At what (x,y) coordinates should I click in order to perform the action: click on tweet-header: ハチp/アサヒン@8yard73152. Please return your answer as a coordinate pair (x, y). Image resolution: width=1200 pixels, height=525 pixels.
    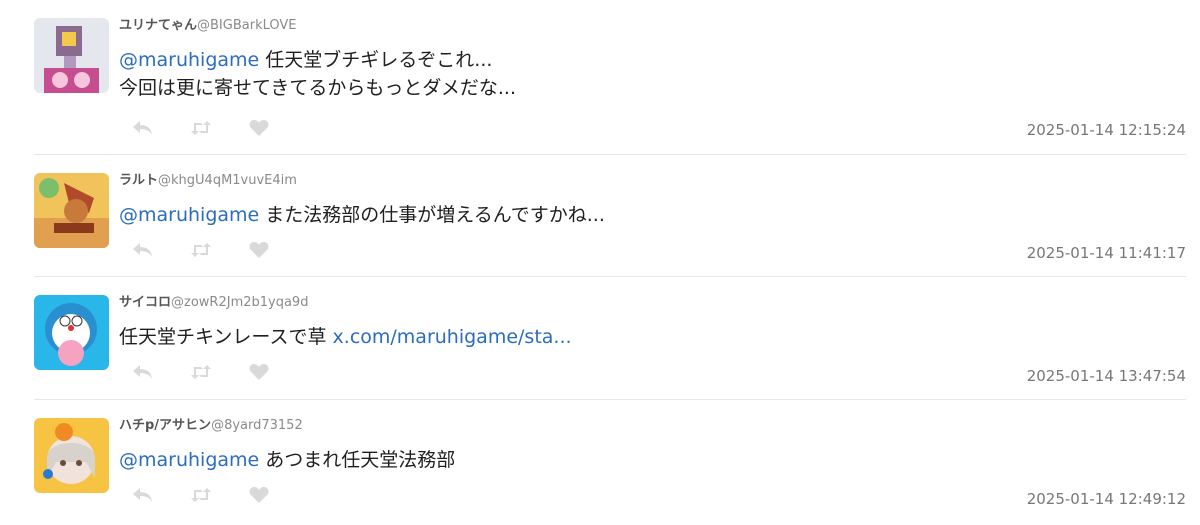
    Looking at the image, I should click on (211, 426).